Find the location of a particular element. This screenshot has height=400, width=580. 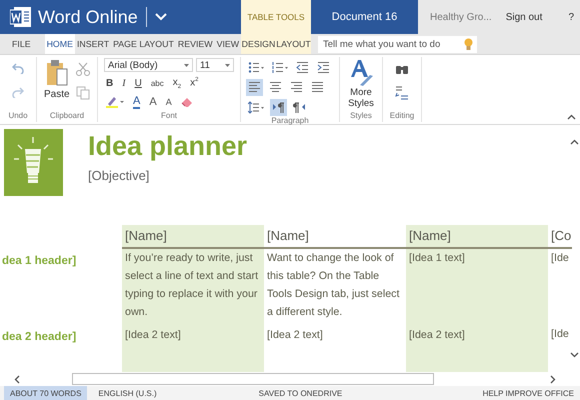

table-cell: [Idea 1 text] is located at coordinates (477, 287).